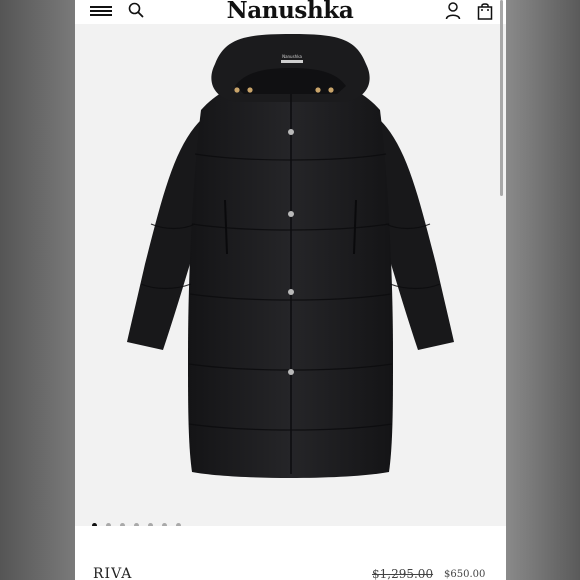 The height and width of the screenshot is (580, 580). I want to click on brand-logo: Nanushka, so click(290, 12).